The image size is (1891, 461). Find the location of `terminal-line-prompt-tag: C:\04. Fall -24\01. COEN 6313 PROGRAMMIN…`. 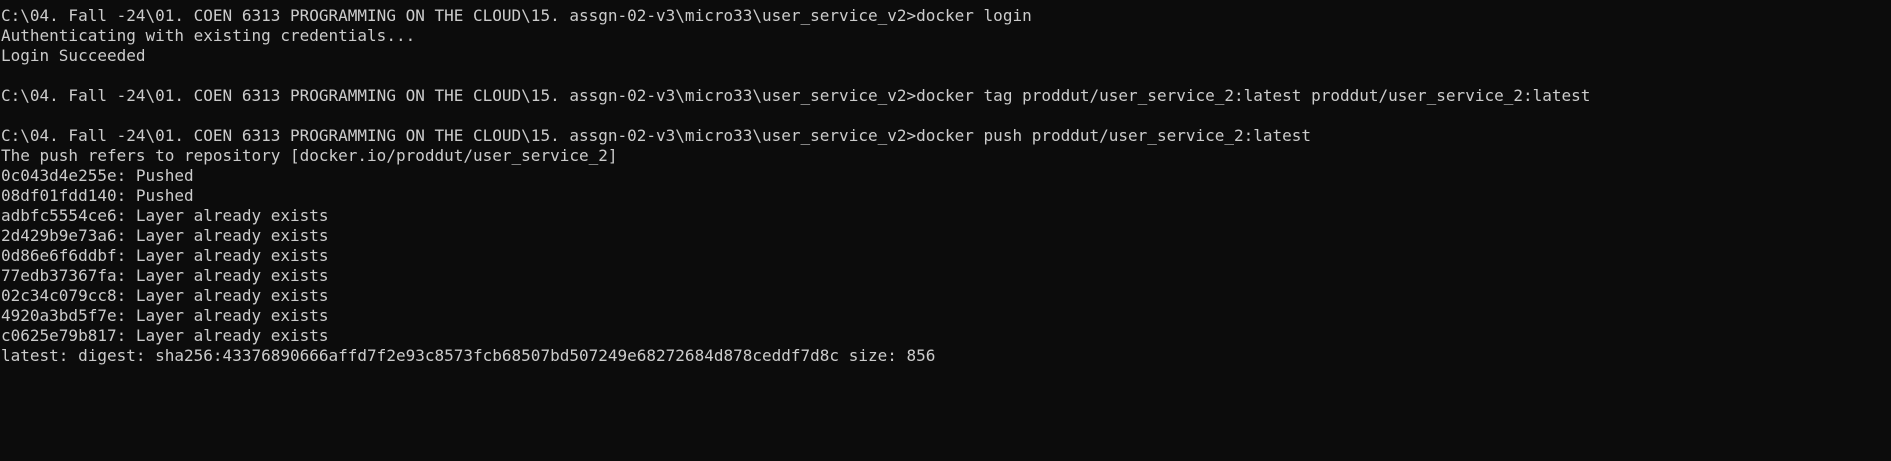

terminal-line-prompt-tag: C:\04. Fall -24\01. COEN 6313 PROGRAMMIN… is located at coordinates (796, 95).